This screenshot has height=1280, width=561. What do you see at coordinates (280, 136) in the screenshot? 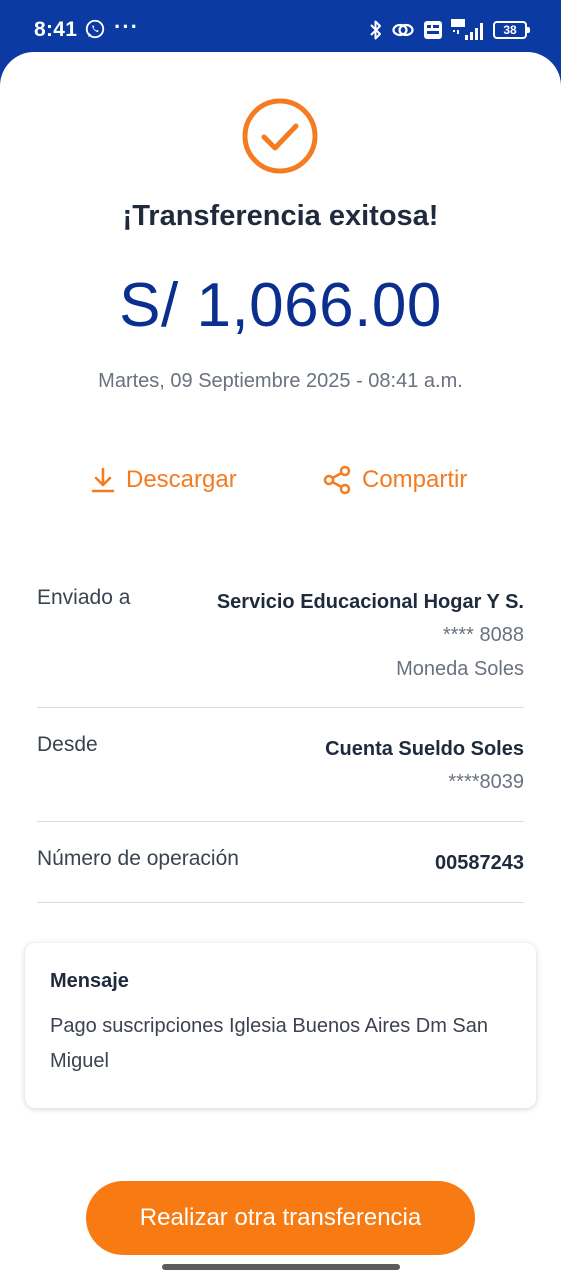
I see `success-check-icon` at bounding box center [280, 136].